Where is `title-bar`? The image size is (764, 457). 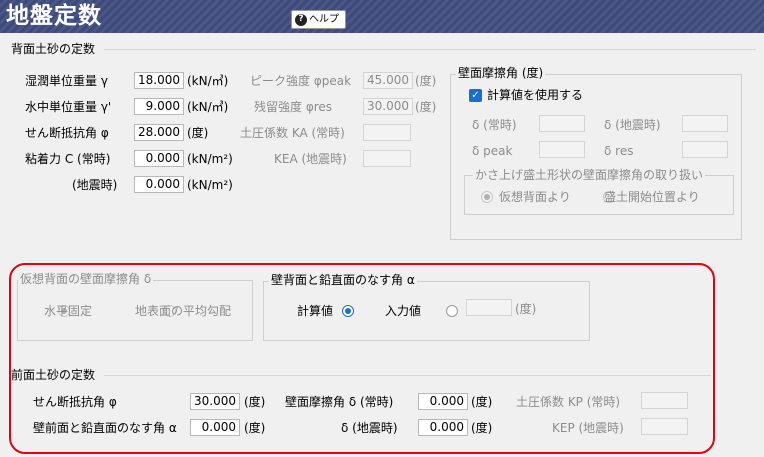
title-bar is located at coordinates (382, 16).